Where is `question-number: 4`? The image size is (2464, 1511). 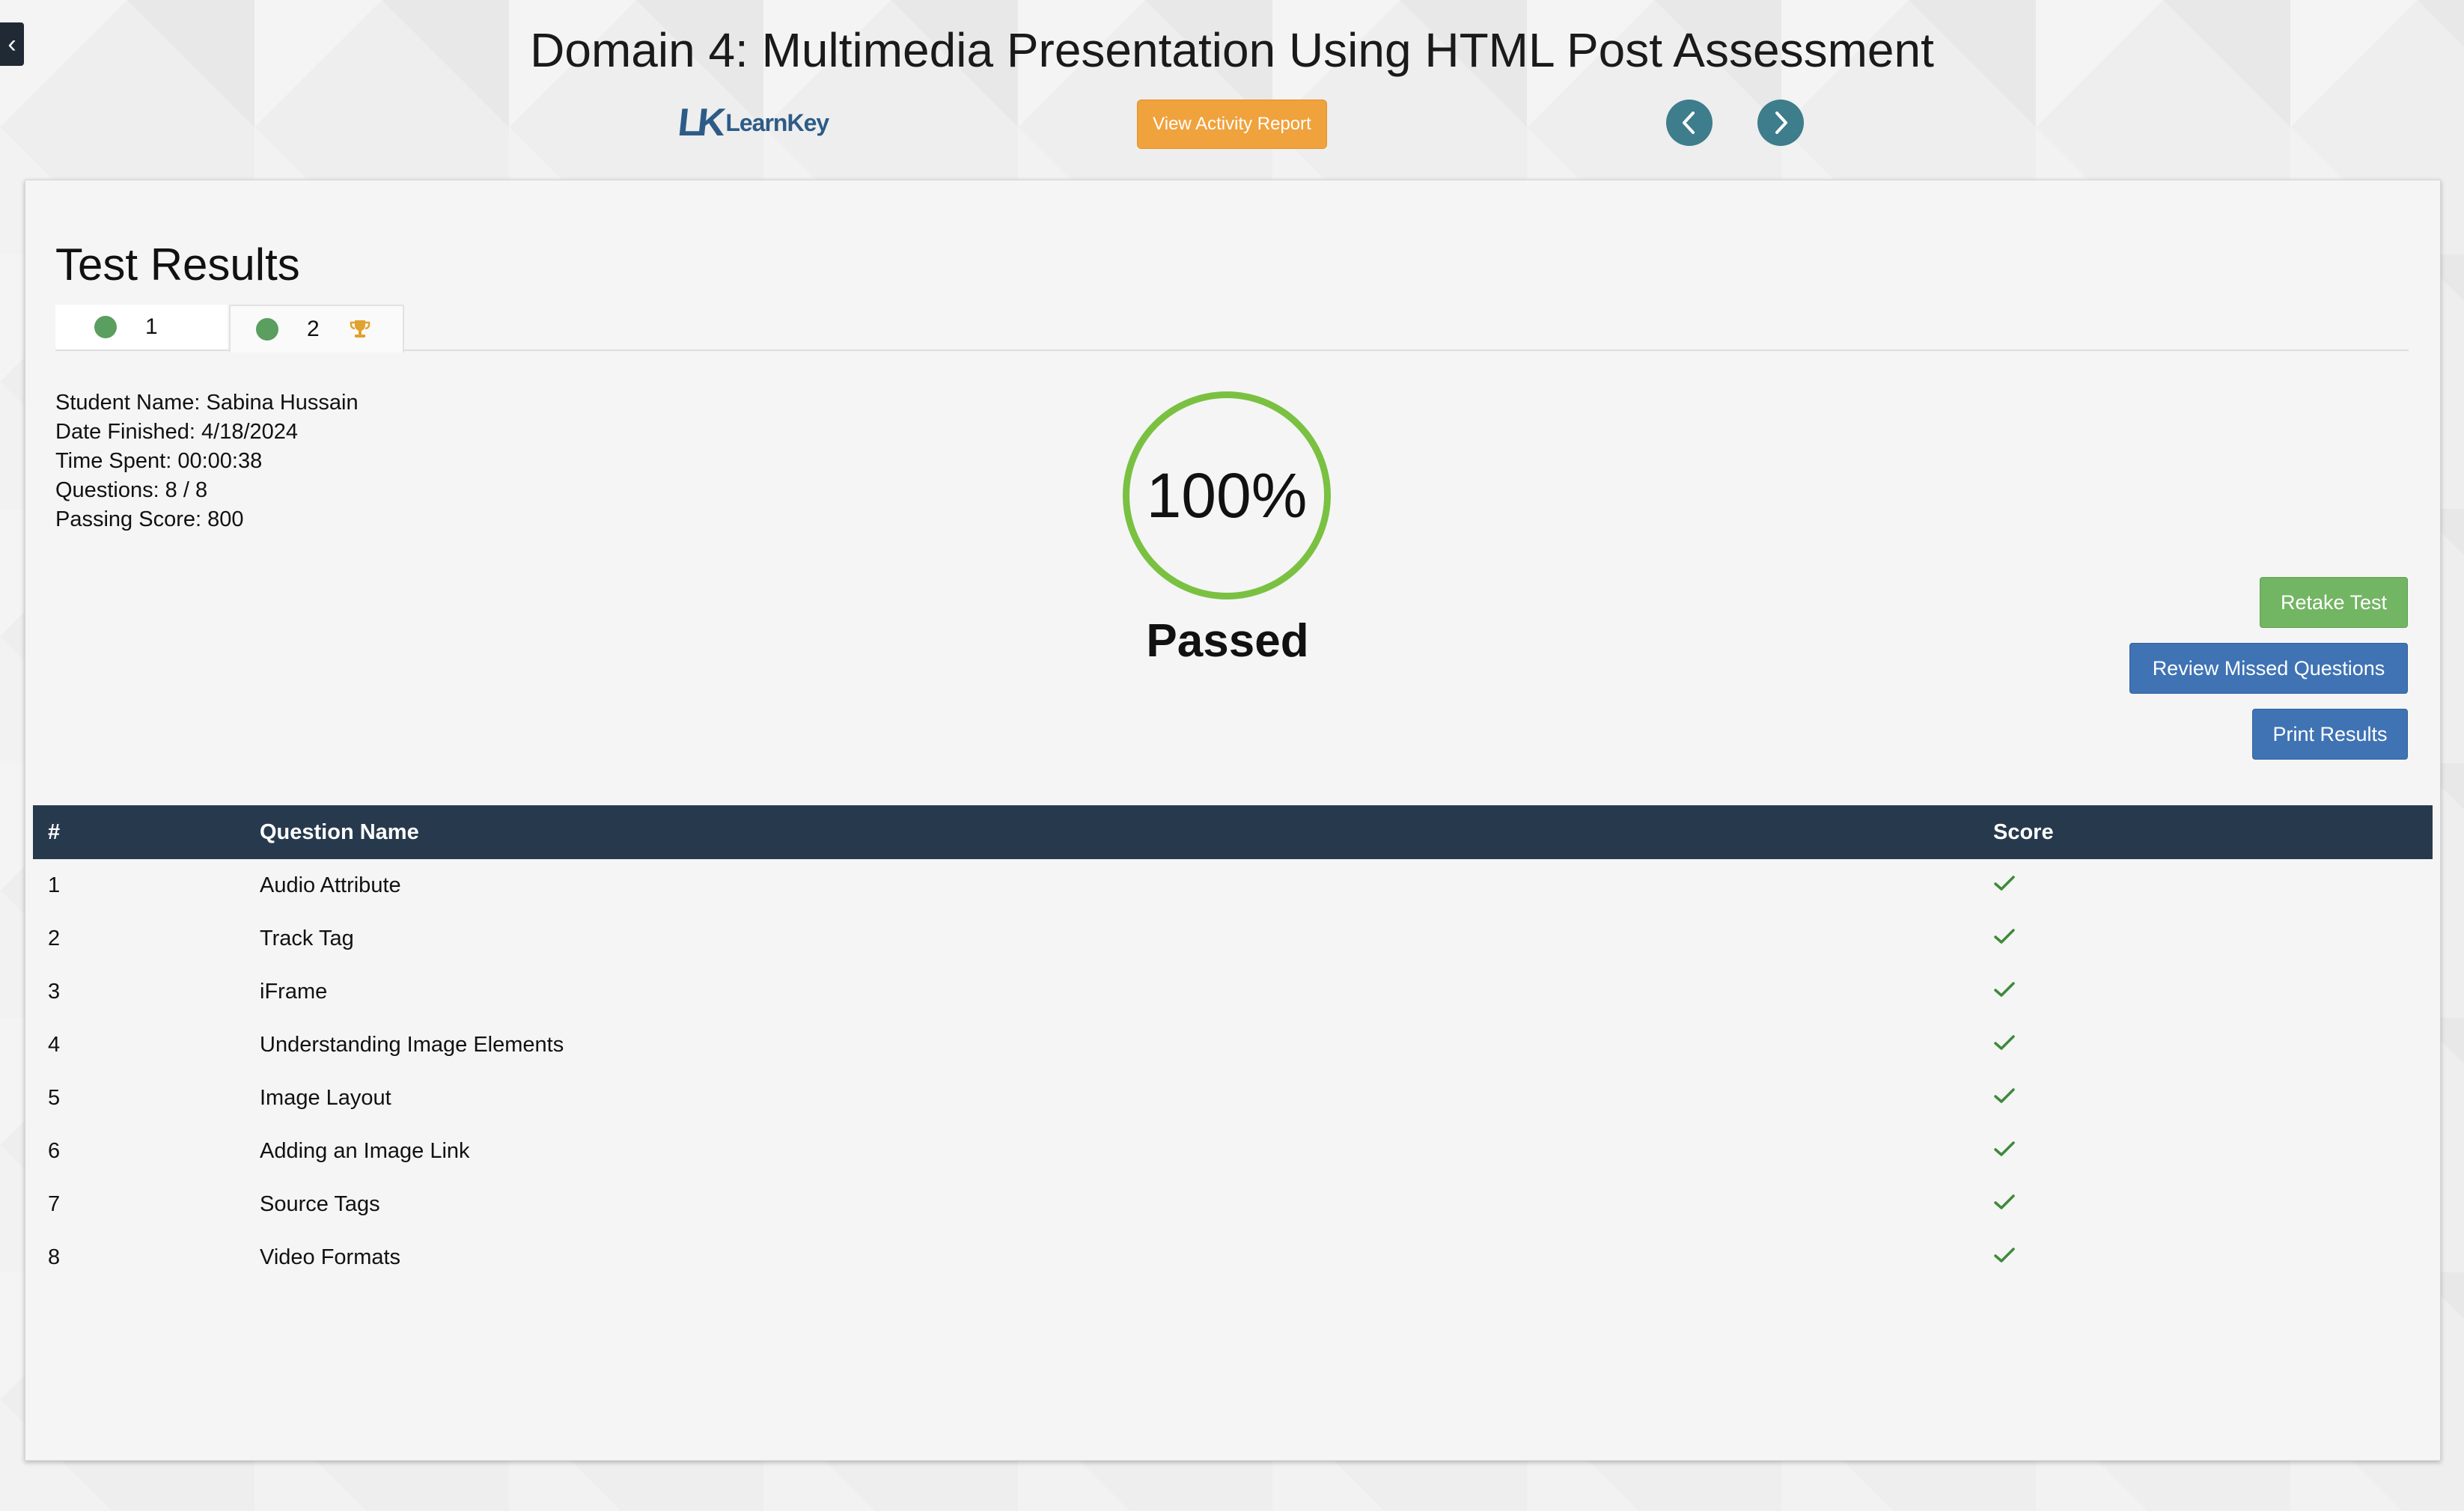
question-number: 4 is located at coordinates (55, 1045).